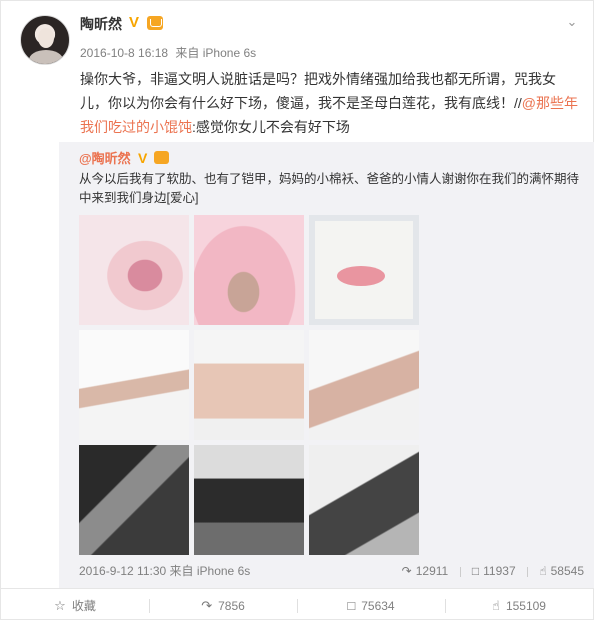  I want to click on image-baby-hand, so click(134, 270).